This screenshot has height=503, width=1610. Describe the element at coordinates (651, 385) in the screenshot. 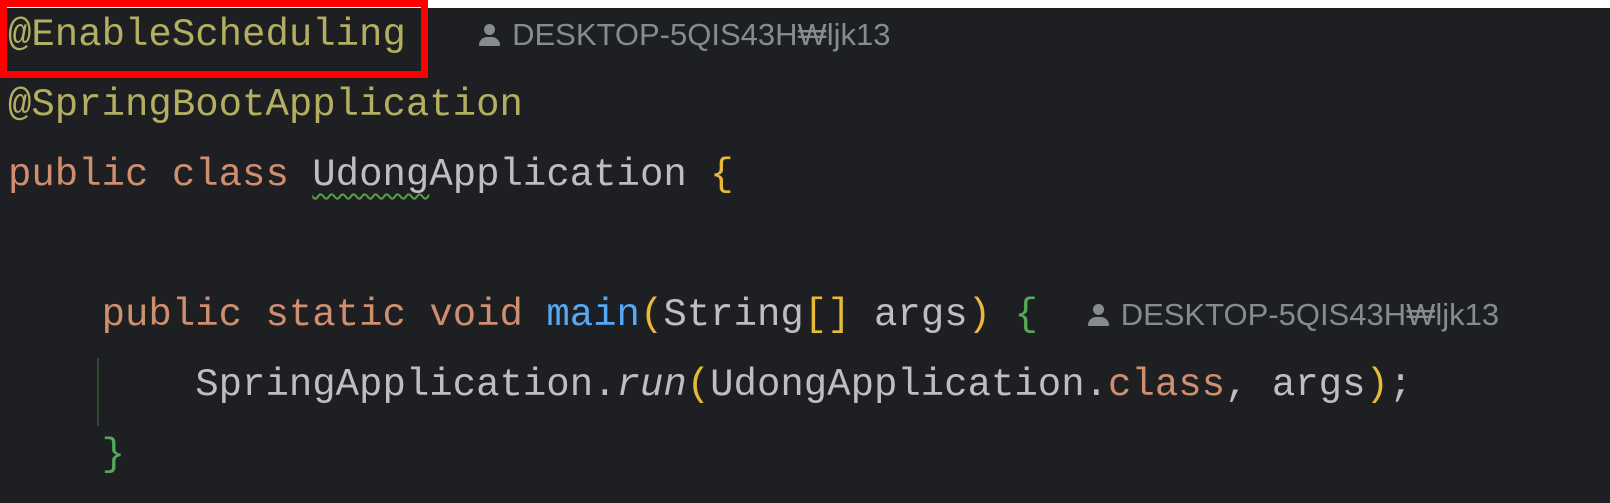

I see `method-call: run` at that location.